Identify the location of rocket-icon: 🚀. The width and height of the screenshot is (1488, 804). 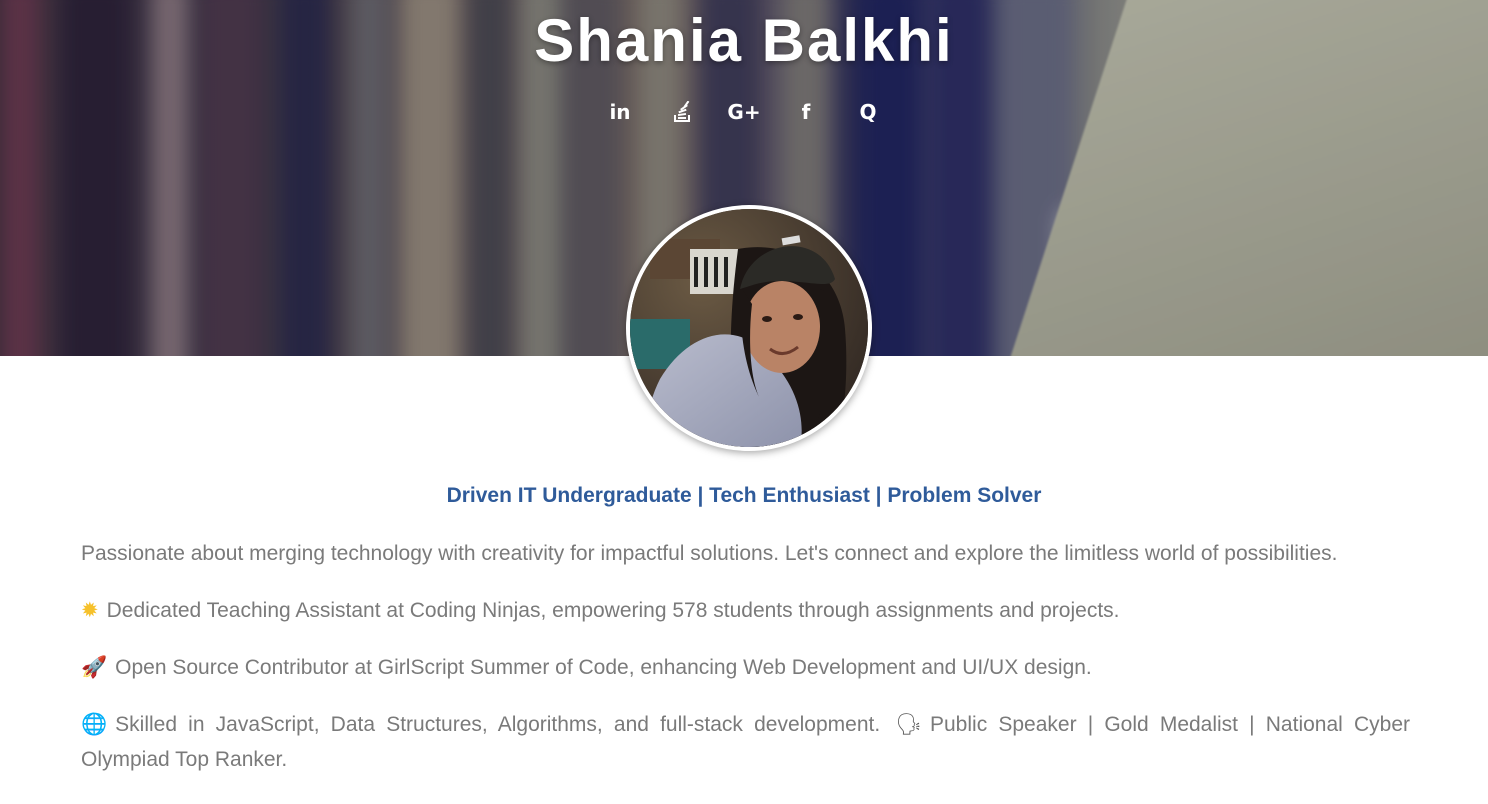
(94, 667).